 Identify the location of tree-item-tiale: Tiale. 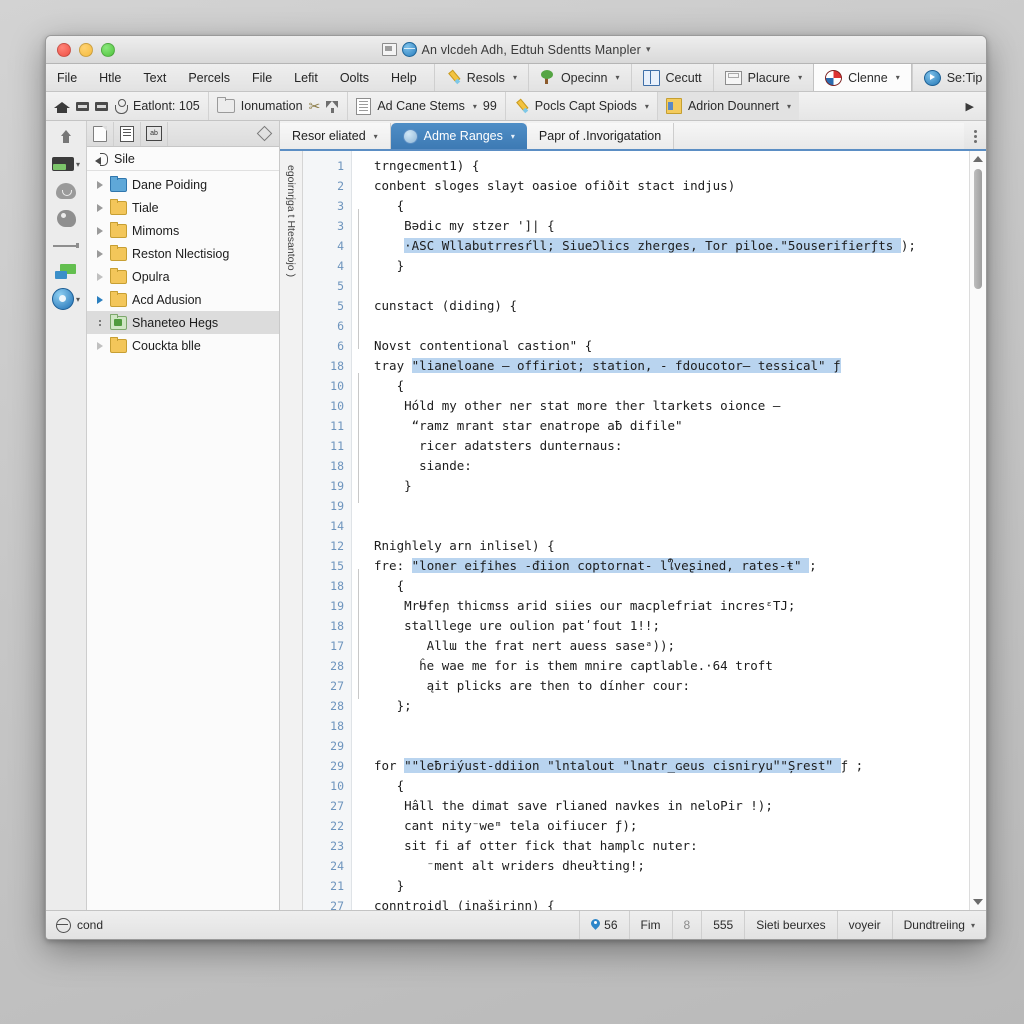
(183, 207).